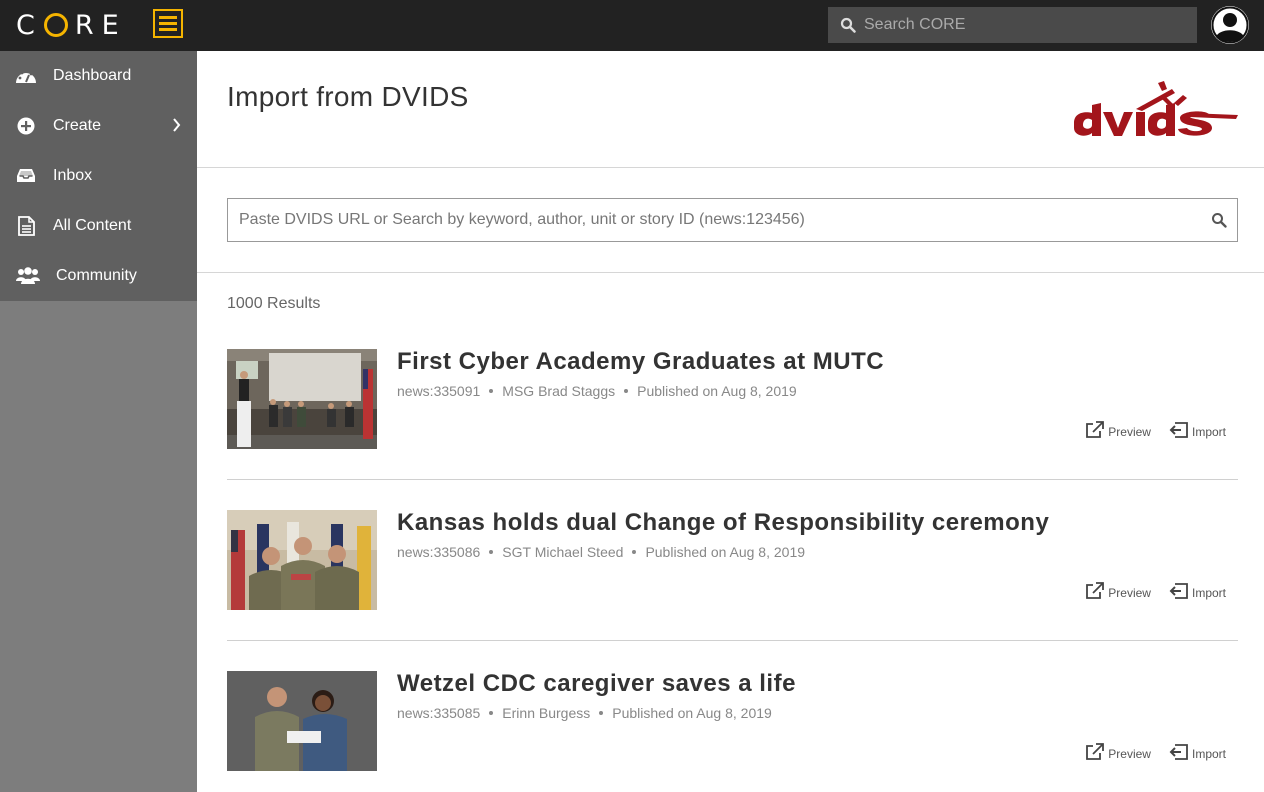 The height and width of the screenshot is (792, 1264). What do you see at coordinates (73, 175) in the screenshot?
I see `sidebar-item-label: Inbox` at bounding box center [73, 175].